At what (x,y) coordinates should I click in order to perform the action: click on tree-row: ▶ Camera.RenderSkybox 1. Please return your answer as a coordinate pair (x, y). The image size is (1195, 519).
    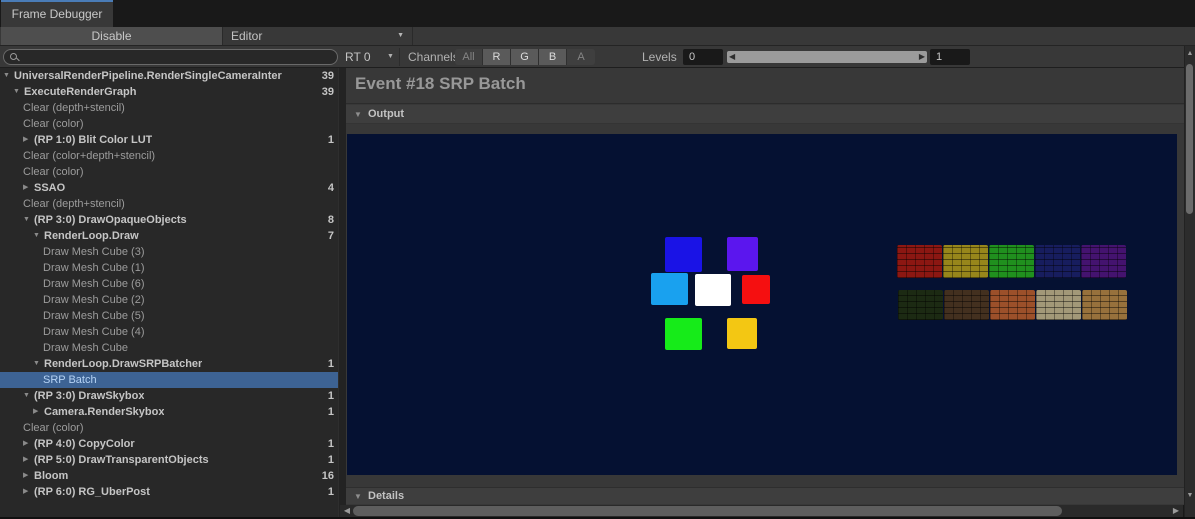
    Looking at the image, I should click on (169, 412).